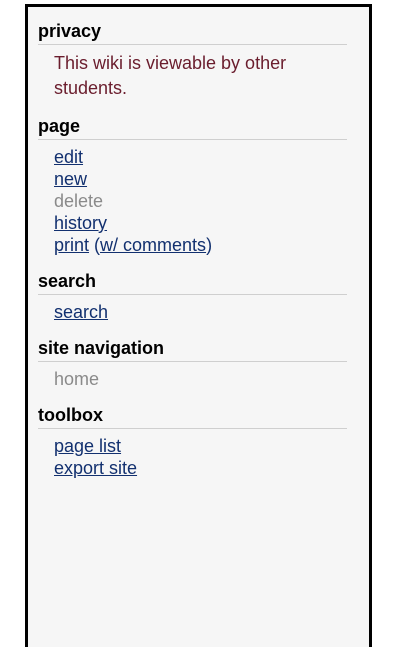  What do you see at coordinates (192, 379) in the screenshot?
I see `site-navigation-items: home` at bounding box center [192, 379].